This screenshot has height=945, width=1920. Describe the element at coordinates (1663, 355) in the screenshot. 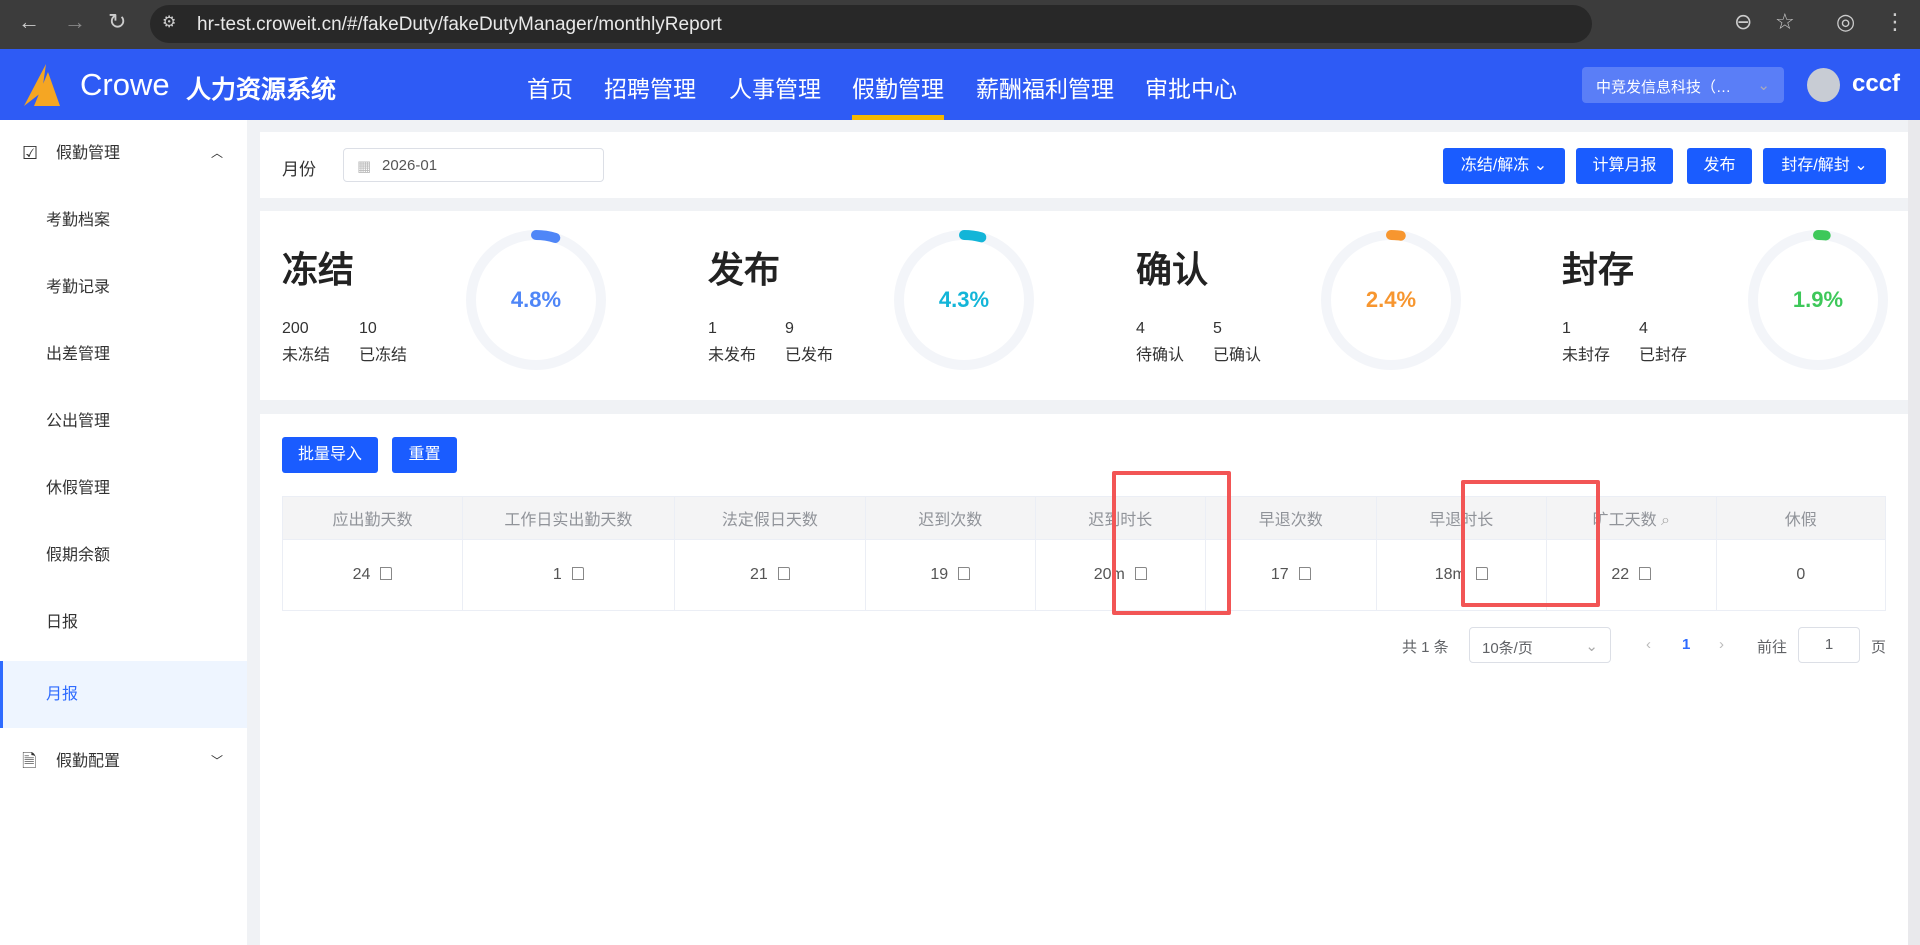

I see `stat-label-b: 已封存` at that location.